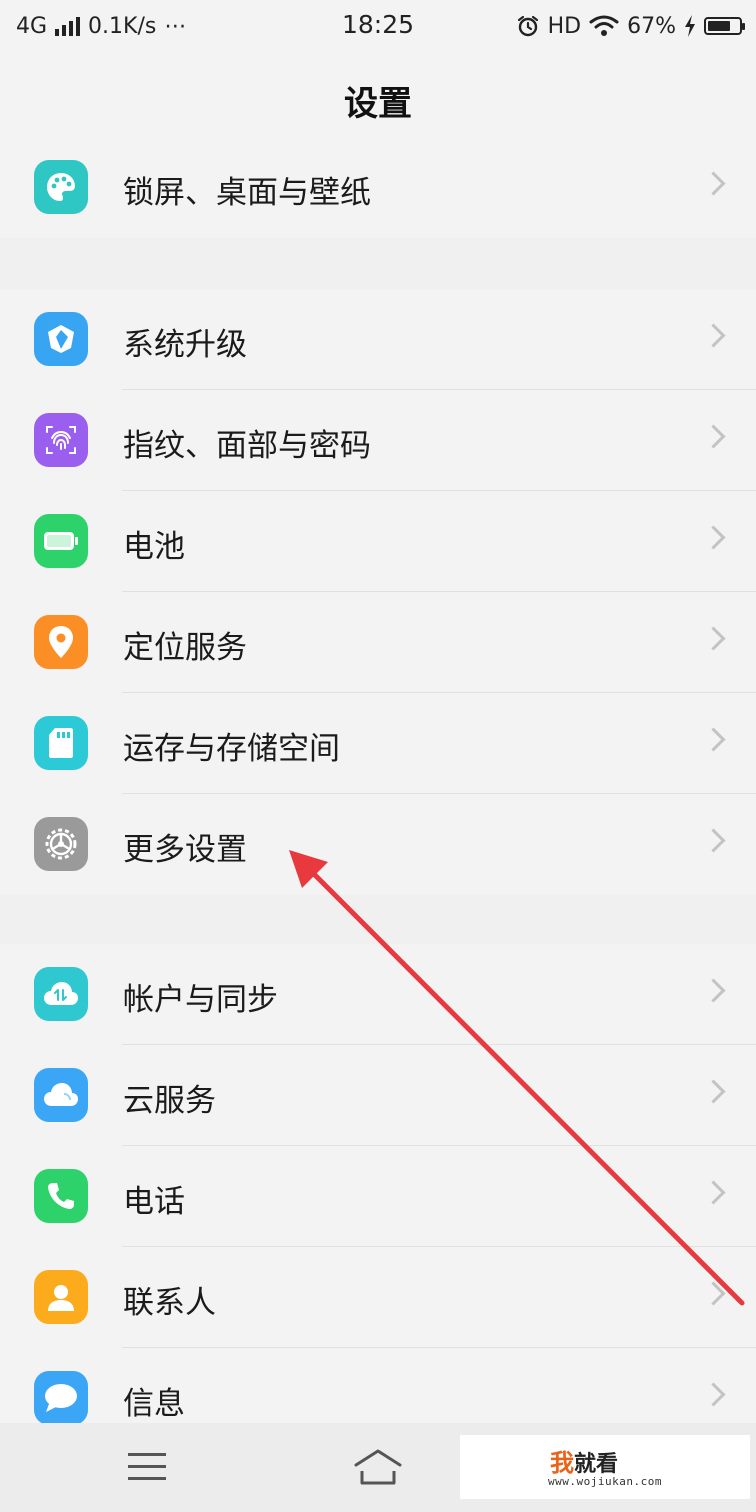 The image size is (756, 1512). Describe the element at coordinates (61, 339) in the screenshot. I see `upgrade-icon` at that location.